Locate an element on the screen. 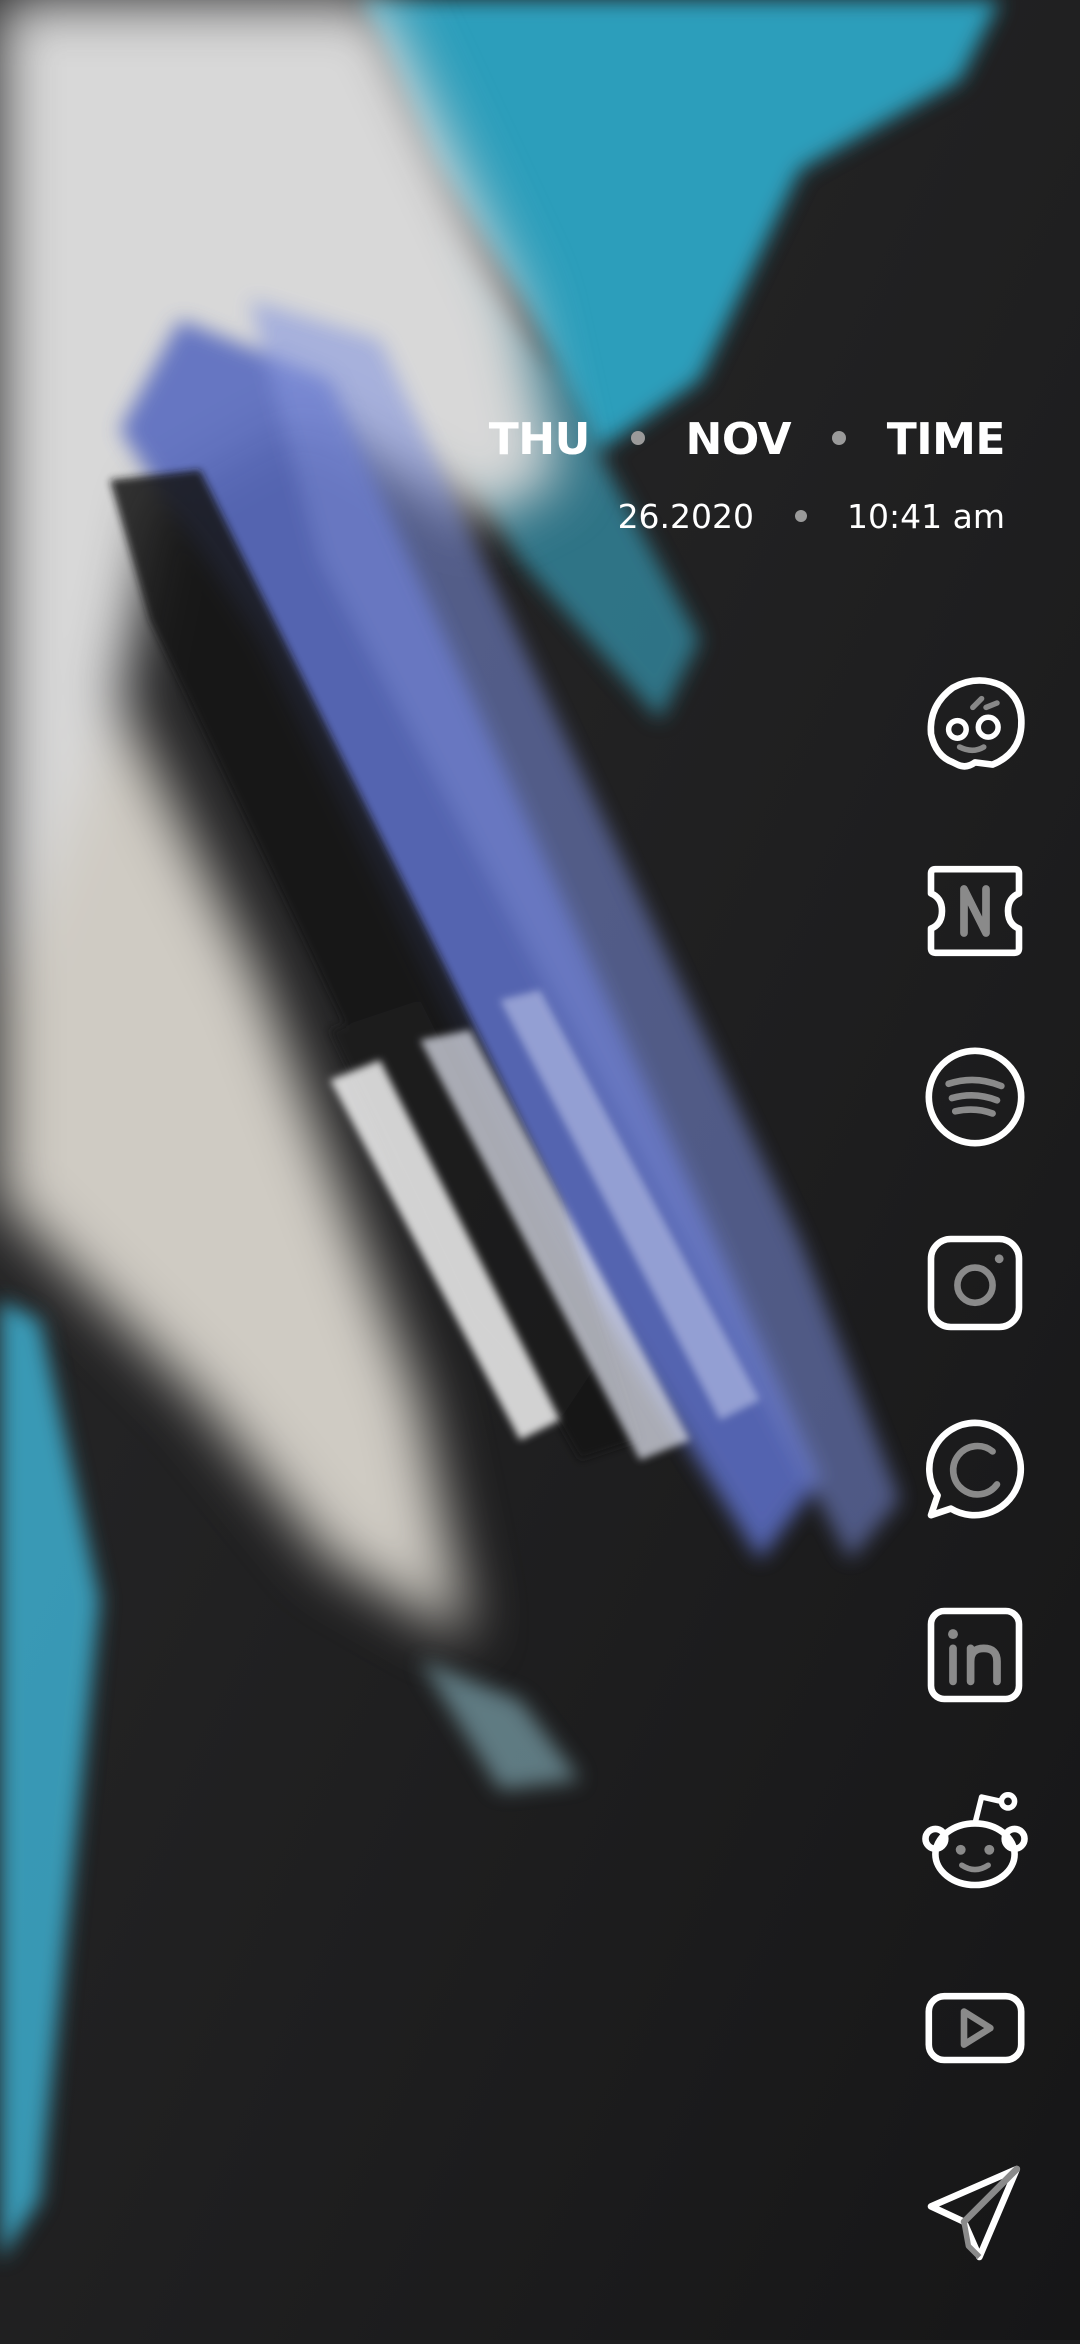  app-netflix is located at coordinates (975, 911).